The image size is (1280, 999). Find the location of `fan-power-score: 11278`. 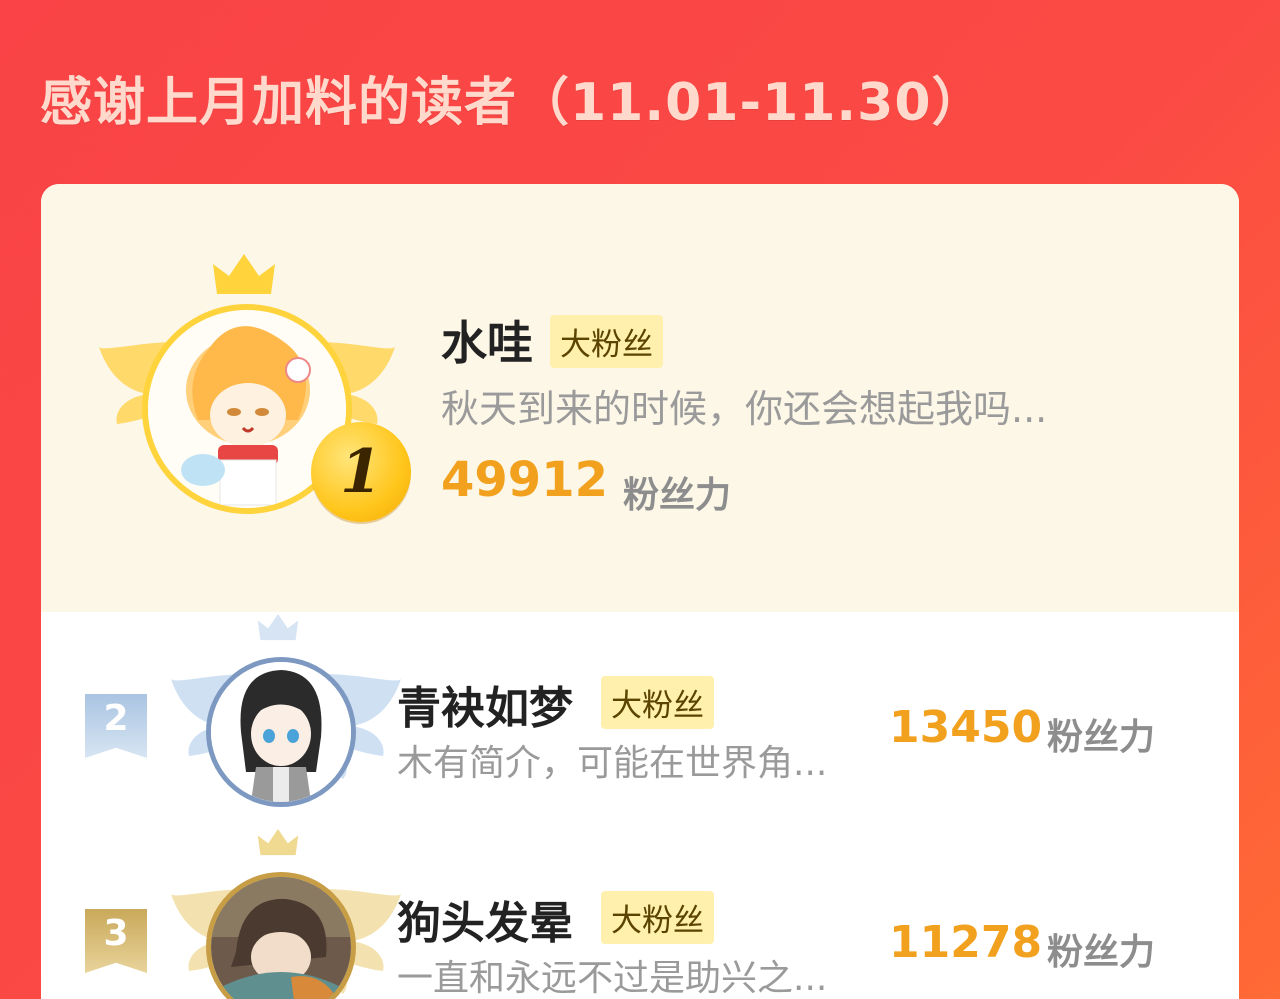

fan-power-score: 11278 is located at coordinates (966, 942).